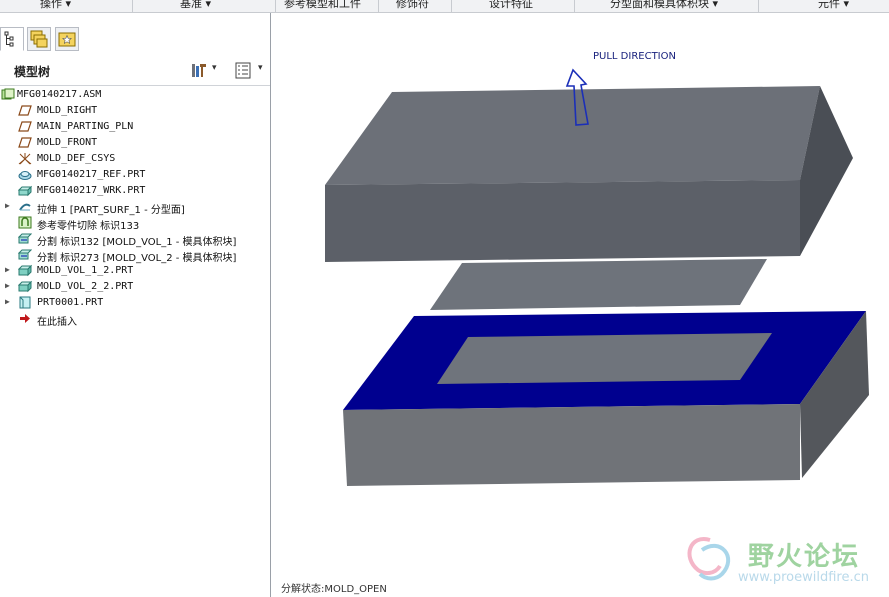  What do you see at coordinates (598, 284) in the screenshot?
I see `parting-surface-sheet` at bounding box center [598, 284].